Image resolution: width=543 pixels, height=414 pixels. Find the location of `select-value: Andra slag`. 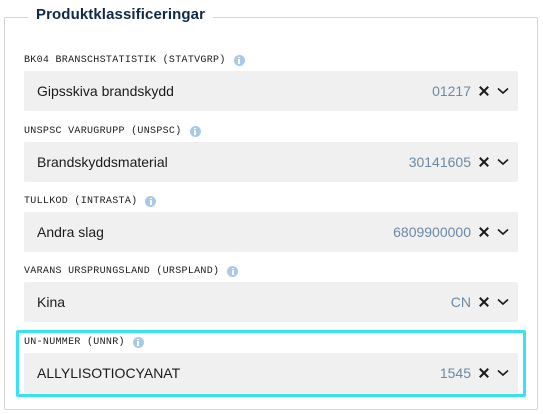

select-value: Andra slag is located at coordinates (70, 232).